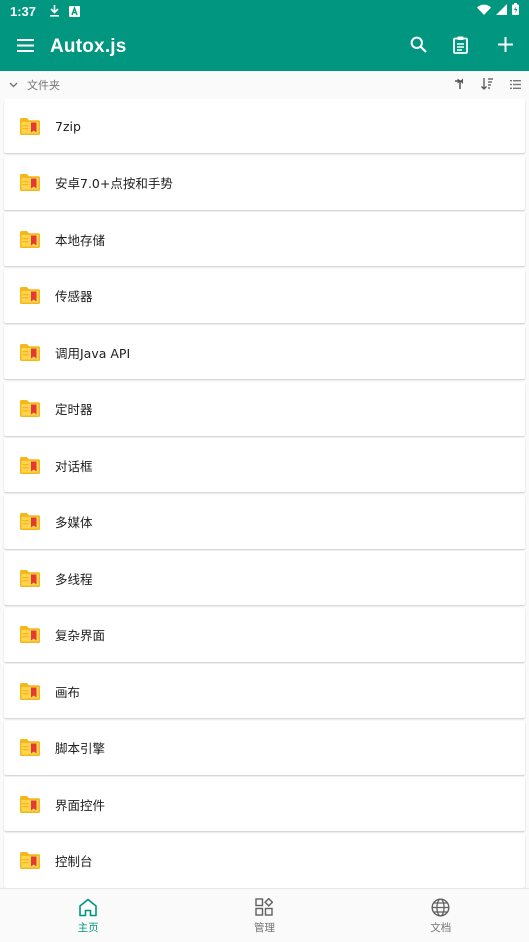  I want to click on folder-section-label: 文件夹, so click(43, 85).